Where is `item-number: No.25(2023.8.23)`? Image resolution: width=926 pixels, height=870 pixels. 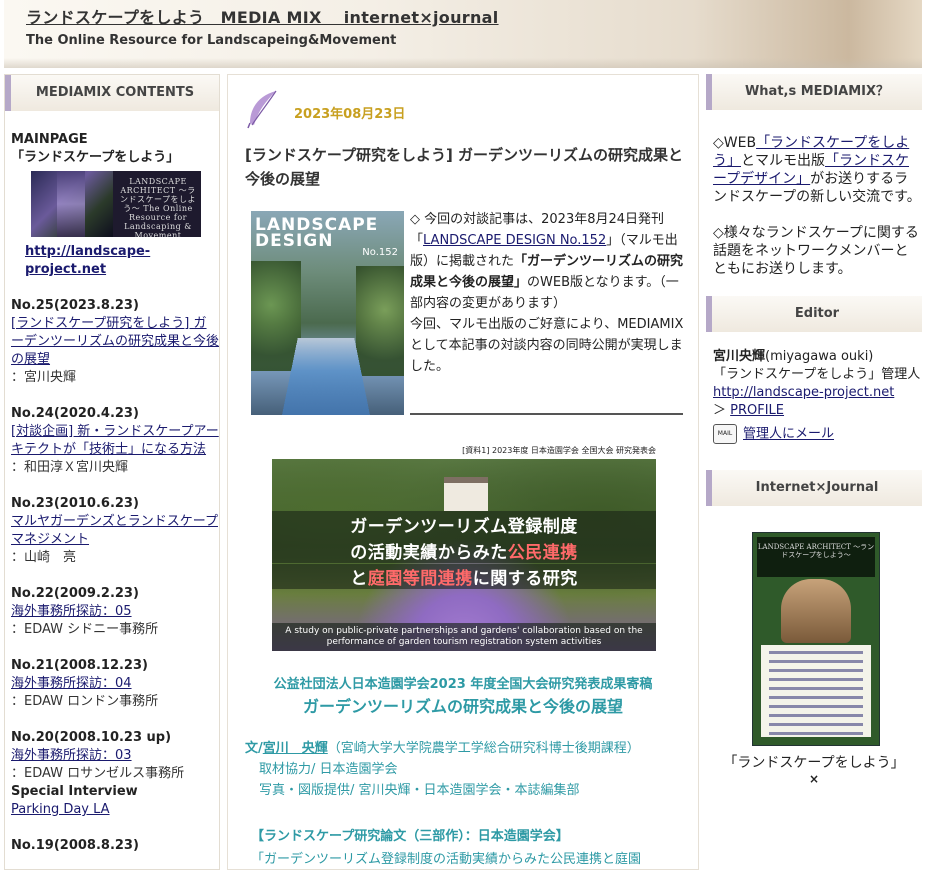 item-number: No.25(2023.8.23) is located at coordinates (75, 305).